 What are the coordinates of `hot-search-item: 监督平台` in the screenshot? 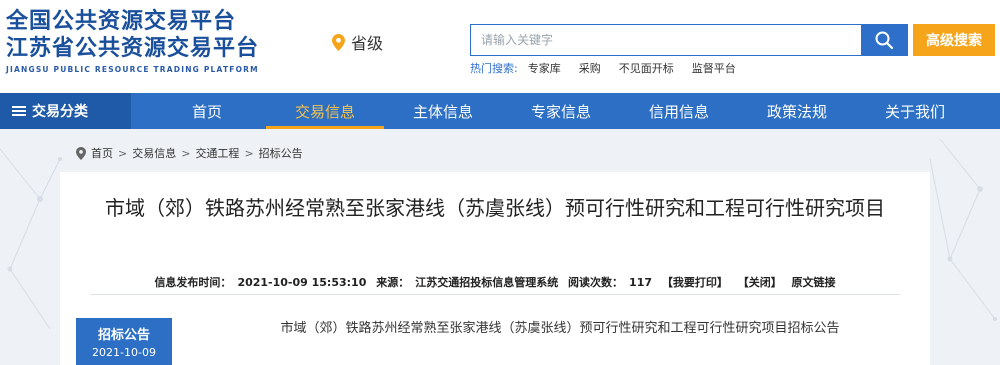 It's located at (714, 68).